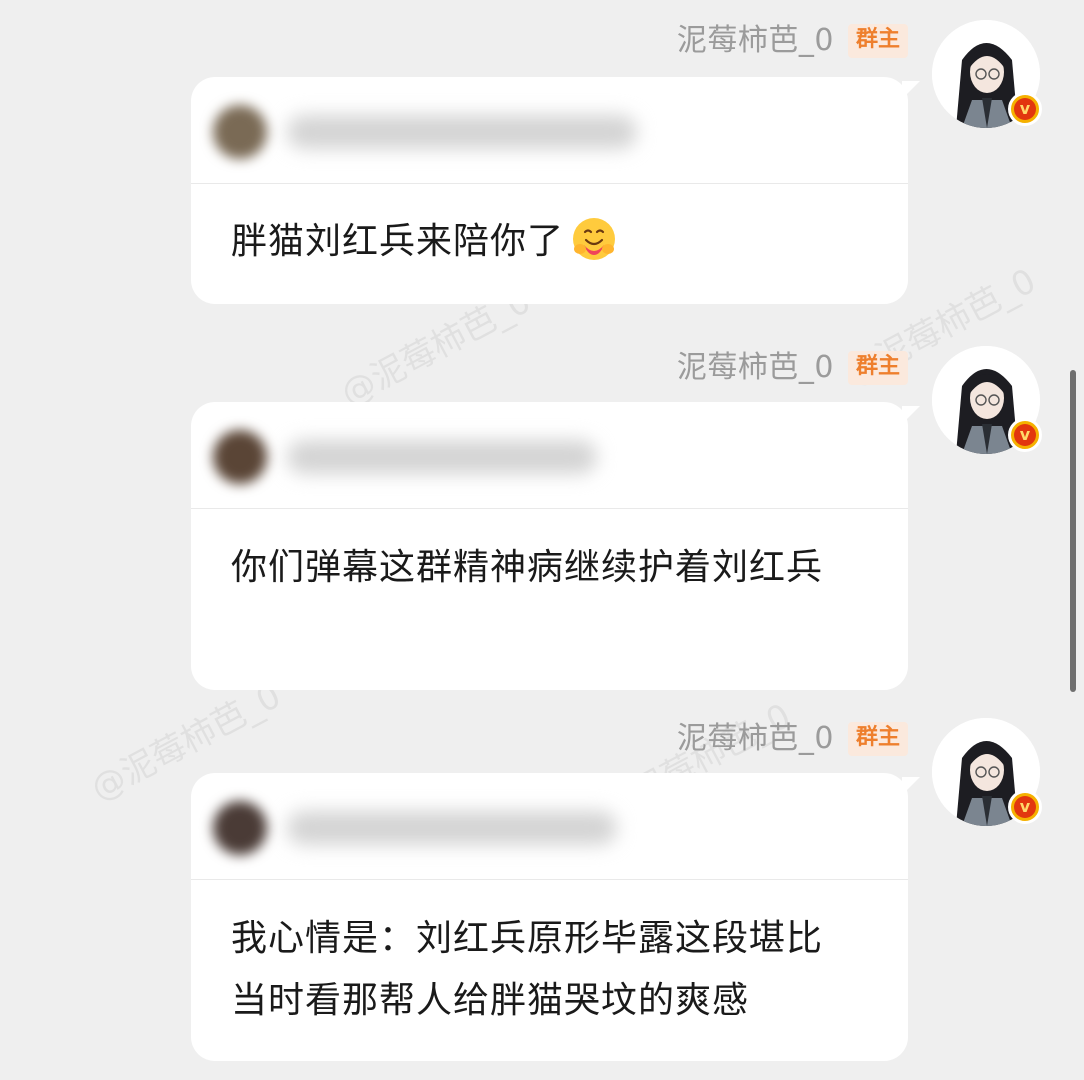 Image resolution: width=1084 pixels, height=1080 pixels. What do you see at coordinates (398, 241) in the screenshot?
I see `message-text: 胖猫刘红兵来陪你了` at bounding box center [398, 241].